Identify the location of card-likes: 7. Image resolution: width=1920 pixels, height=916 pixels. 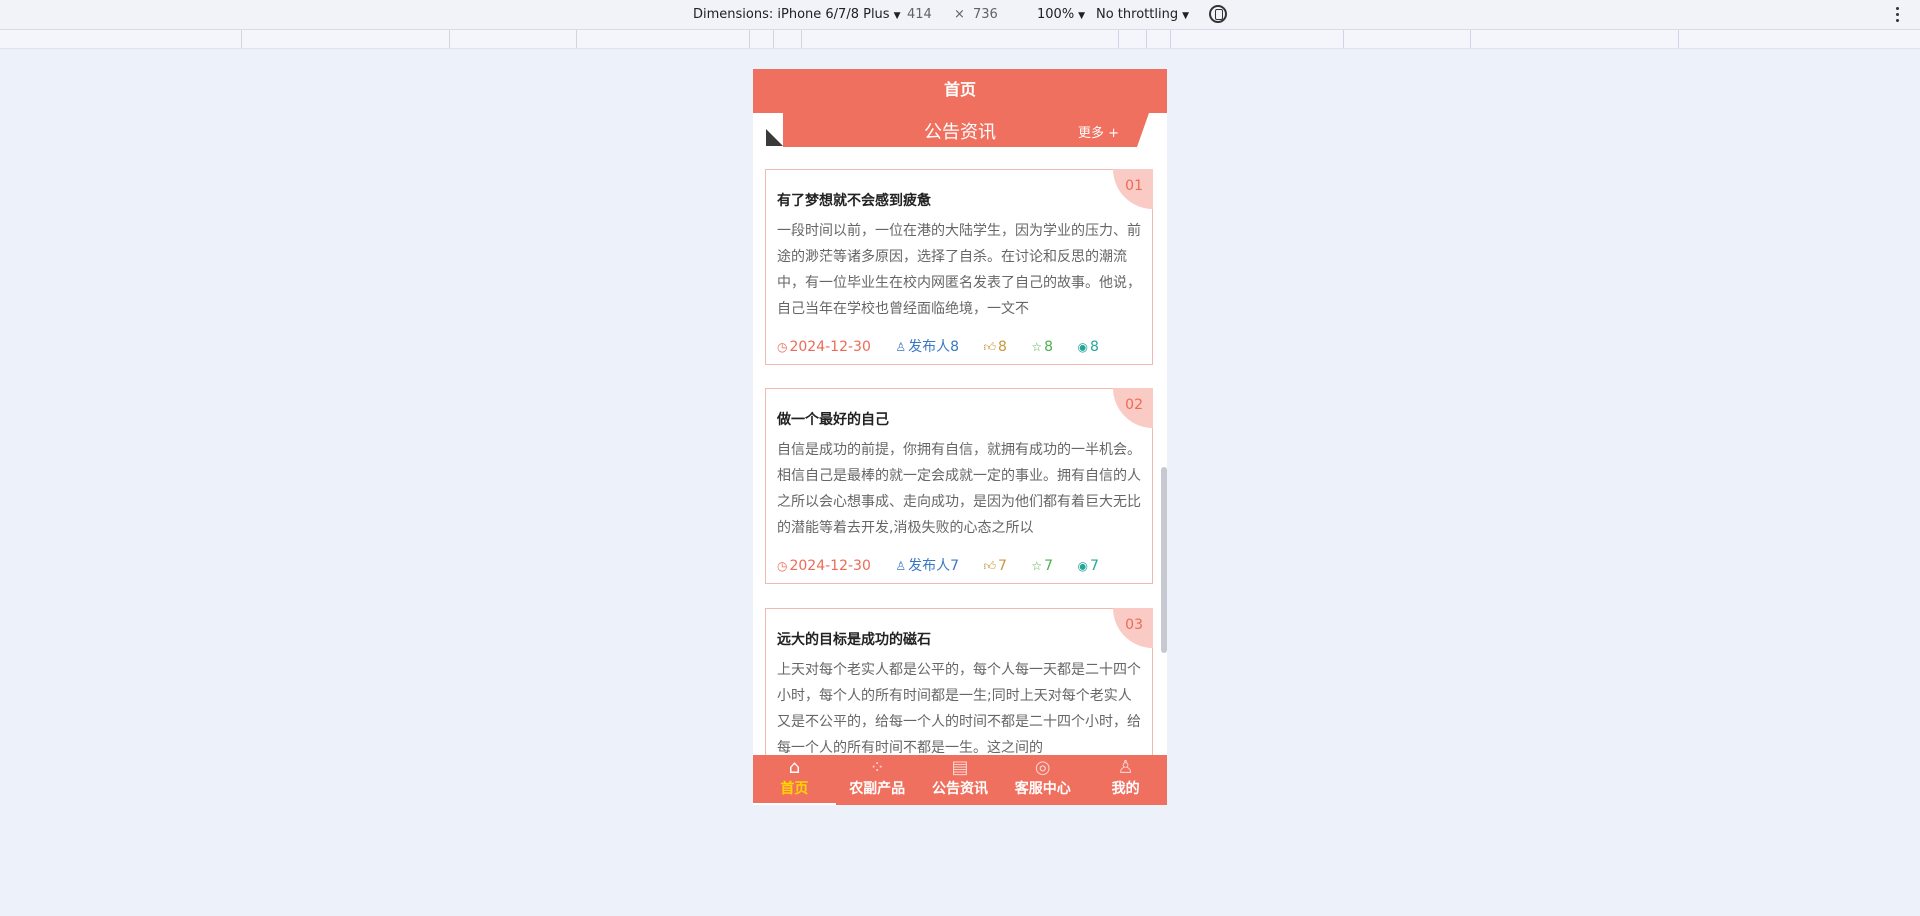
(1002, 566).